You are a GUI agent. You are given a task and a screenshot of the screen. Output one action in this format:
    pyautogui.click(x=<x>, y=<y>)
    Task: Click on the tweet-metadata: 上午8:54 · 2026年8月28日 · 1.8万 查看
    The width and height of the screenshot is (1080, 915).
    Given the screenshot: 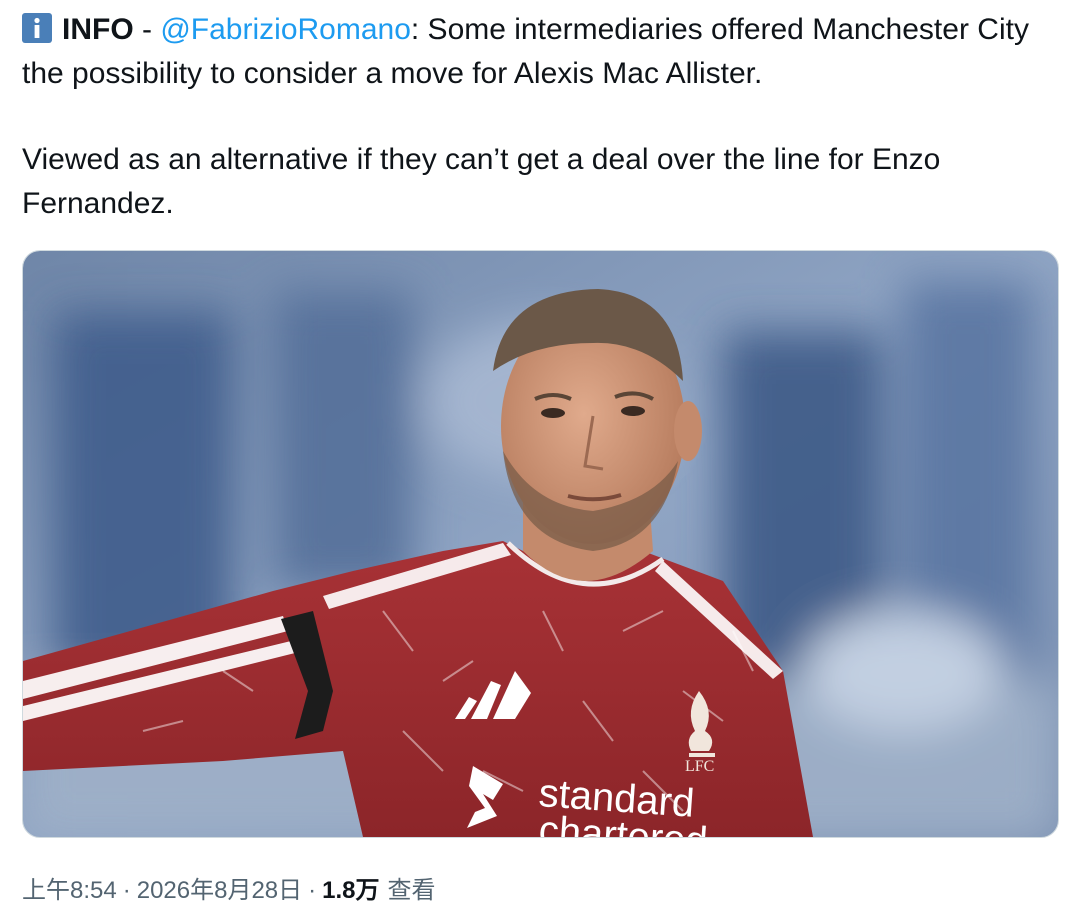 What is the action you would take?
    pyautogui.click(x=229, y=887)
    